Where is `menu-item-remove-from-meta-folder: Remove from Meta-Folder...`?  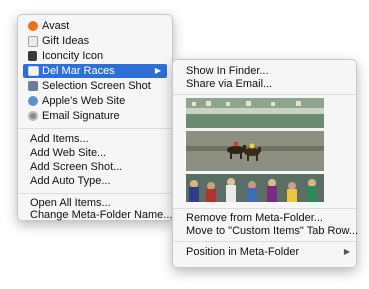 menu-item-remove-from-meta-folder: Remove from Meta-Folder... is located at coordinates (264, 218).